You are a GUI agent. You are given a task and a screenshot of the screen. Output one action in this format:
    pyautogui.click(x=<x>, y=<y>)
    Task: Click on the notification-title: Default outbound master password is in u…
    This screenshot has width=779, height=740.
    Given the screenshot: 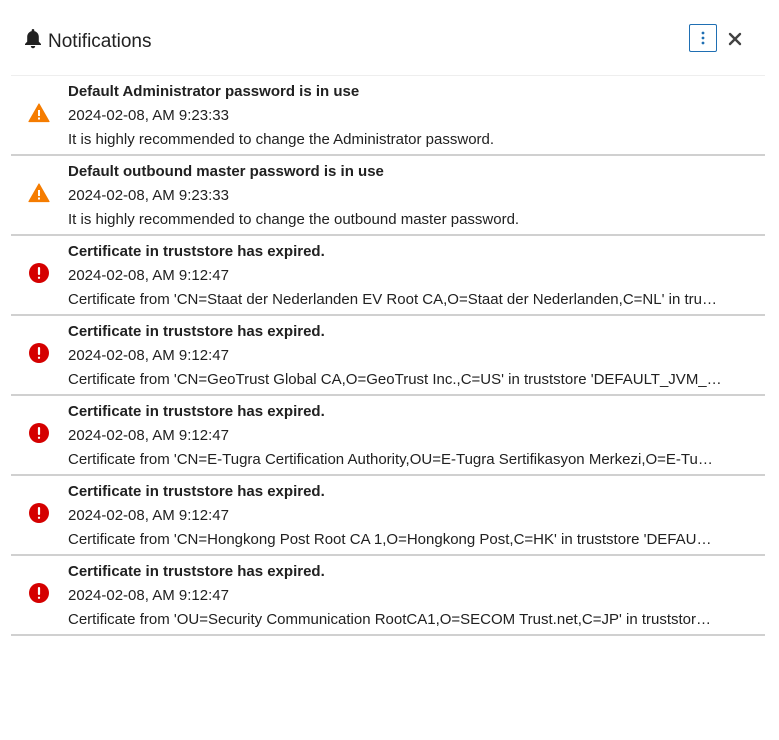 What is the action you would take?
    pyautogui.click(x=226, y=171)
    